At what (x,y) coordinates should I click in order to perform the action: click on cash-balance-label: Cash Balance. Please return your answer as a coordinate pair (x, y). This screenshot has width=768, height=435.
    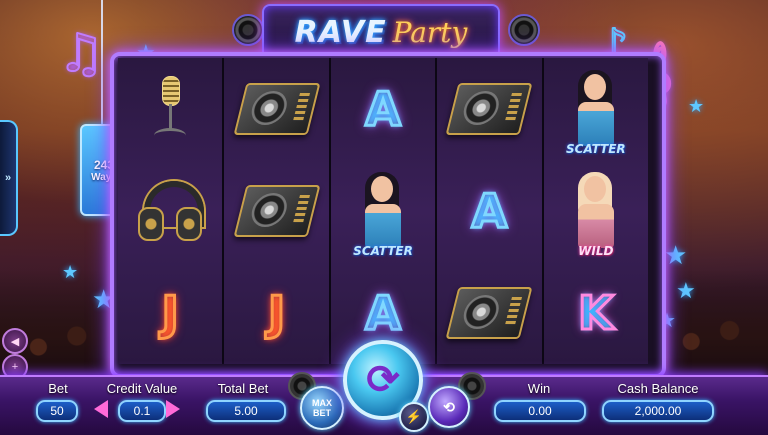
    Looking at the image, I should click on (658, 388).